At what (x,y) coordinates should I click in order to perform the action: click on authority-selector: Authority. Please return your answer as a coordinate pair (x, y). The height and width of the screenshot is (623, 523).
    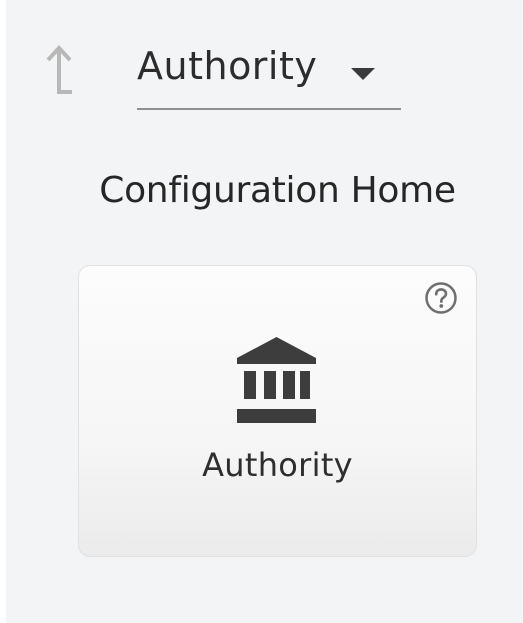
    Looking at the image, I should click on (269, 75).